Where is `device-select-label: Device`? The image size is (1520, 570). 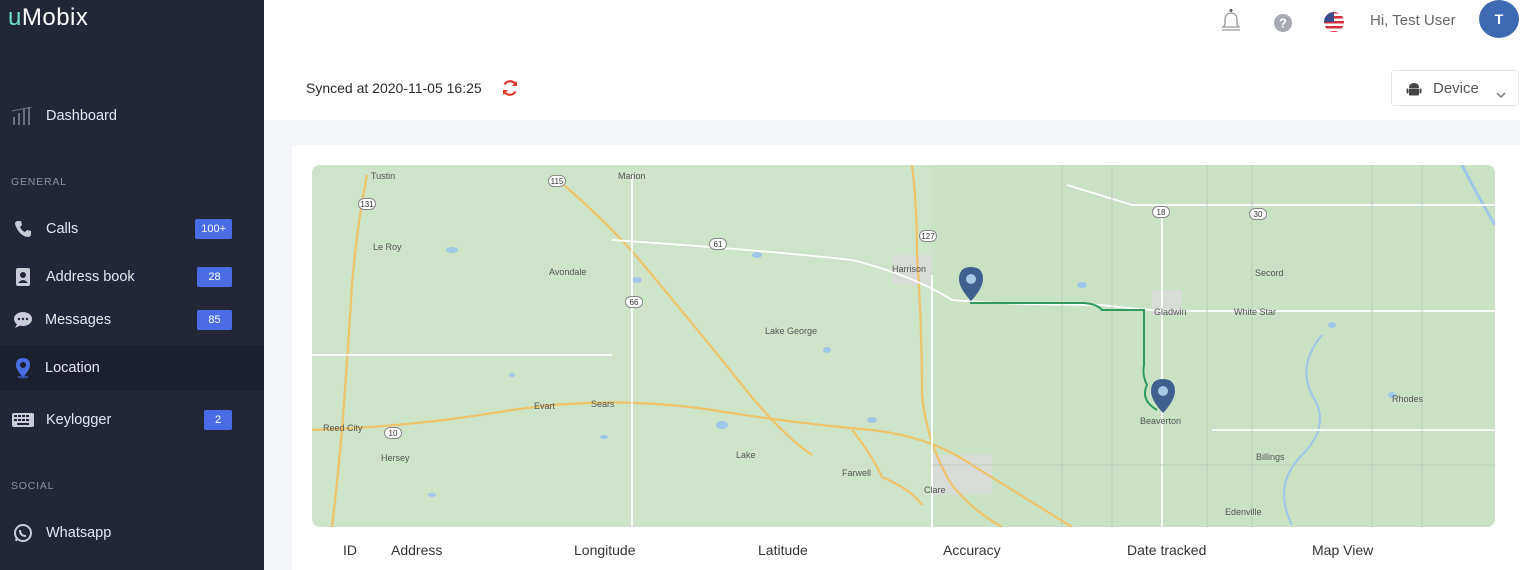 device-select-label: Device is located at coordinates (1456, 88).